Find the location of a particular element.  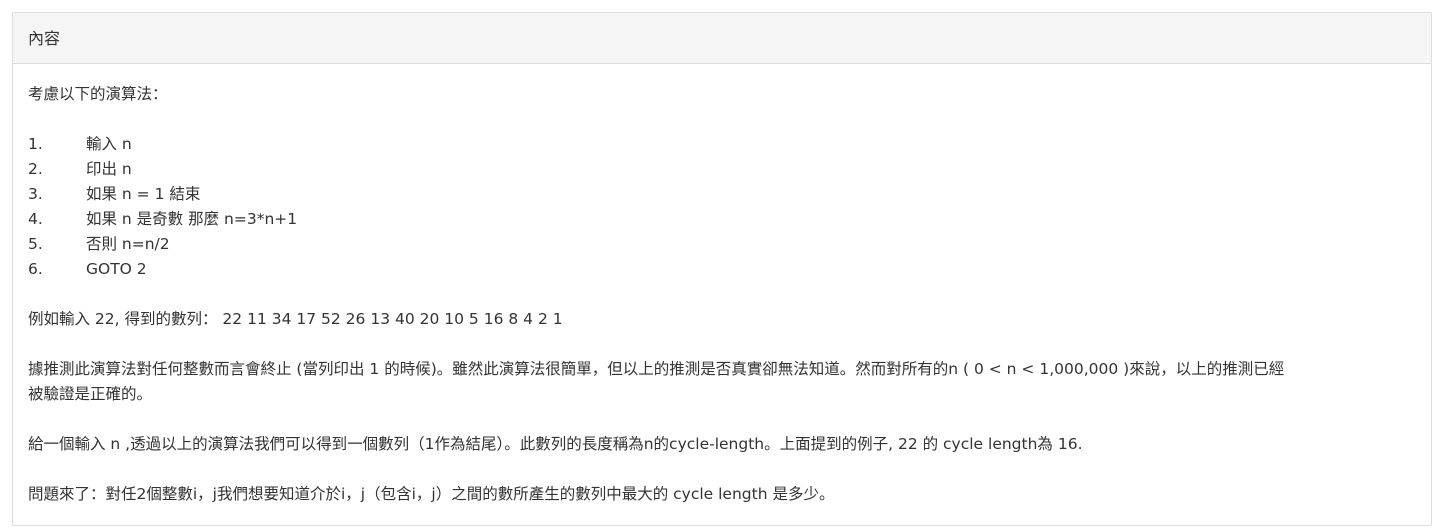

step-item: 1. 輸入 n is located at coordinates (722, 144).